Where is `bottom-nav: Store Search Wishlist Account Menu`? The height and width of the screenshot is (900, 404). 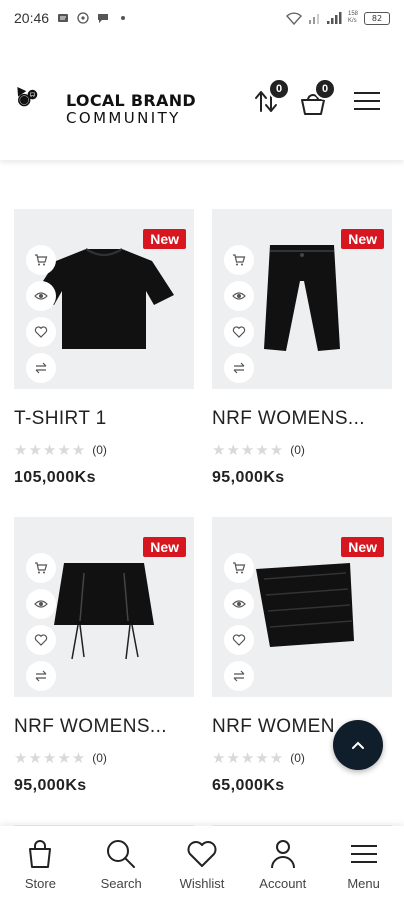 bottom-nav: Store Search Wishlist Account Menu is located at coordinates (202, 863).